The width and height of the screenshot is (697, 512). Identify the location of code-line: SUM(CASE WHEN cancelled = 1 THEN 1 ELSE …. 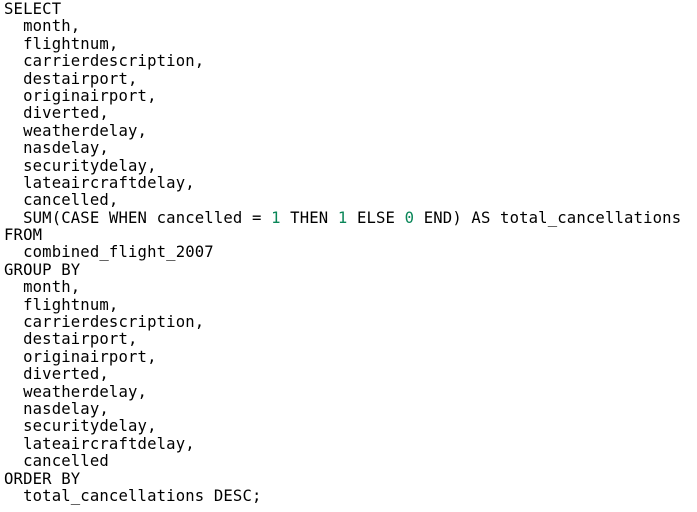
(343, 217).